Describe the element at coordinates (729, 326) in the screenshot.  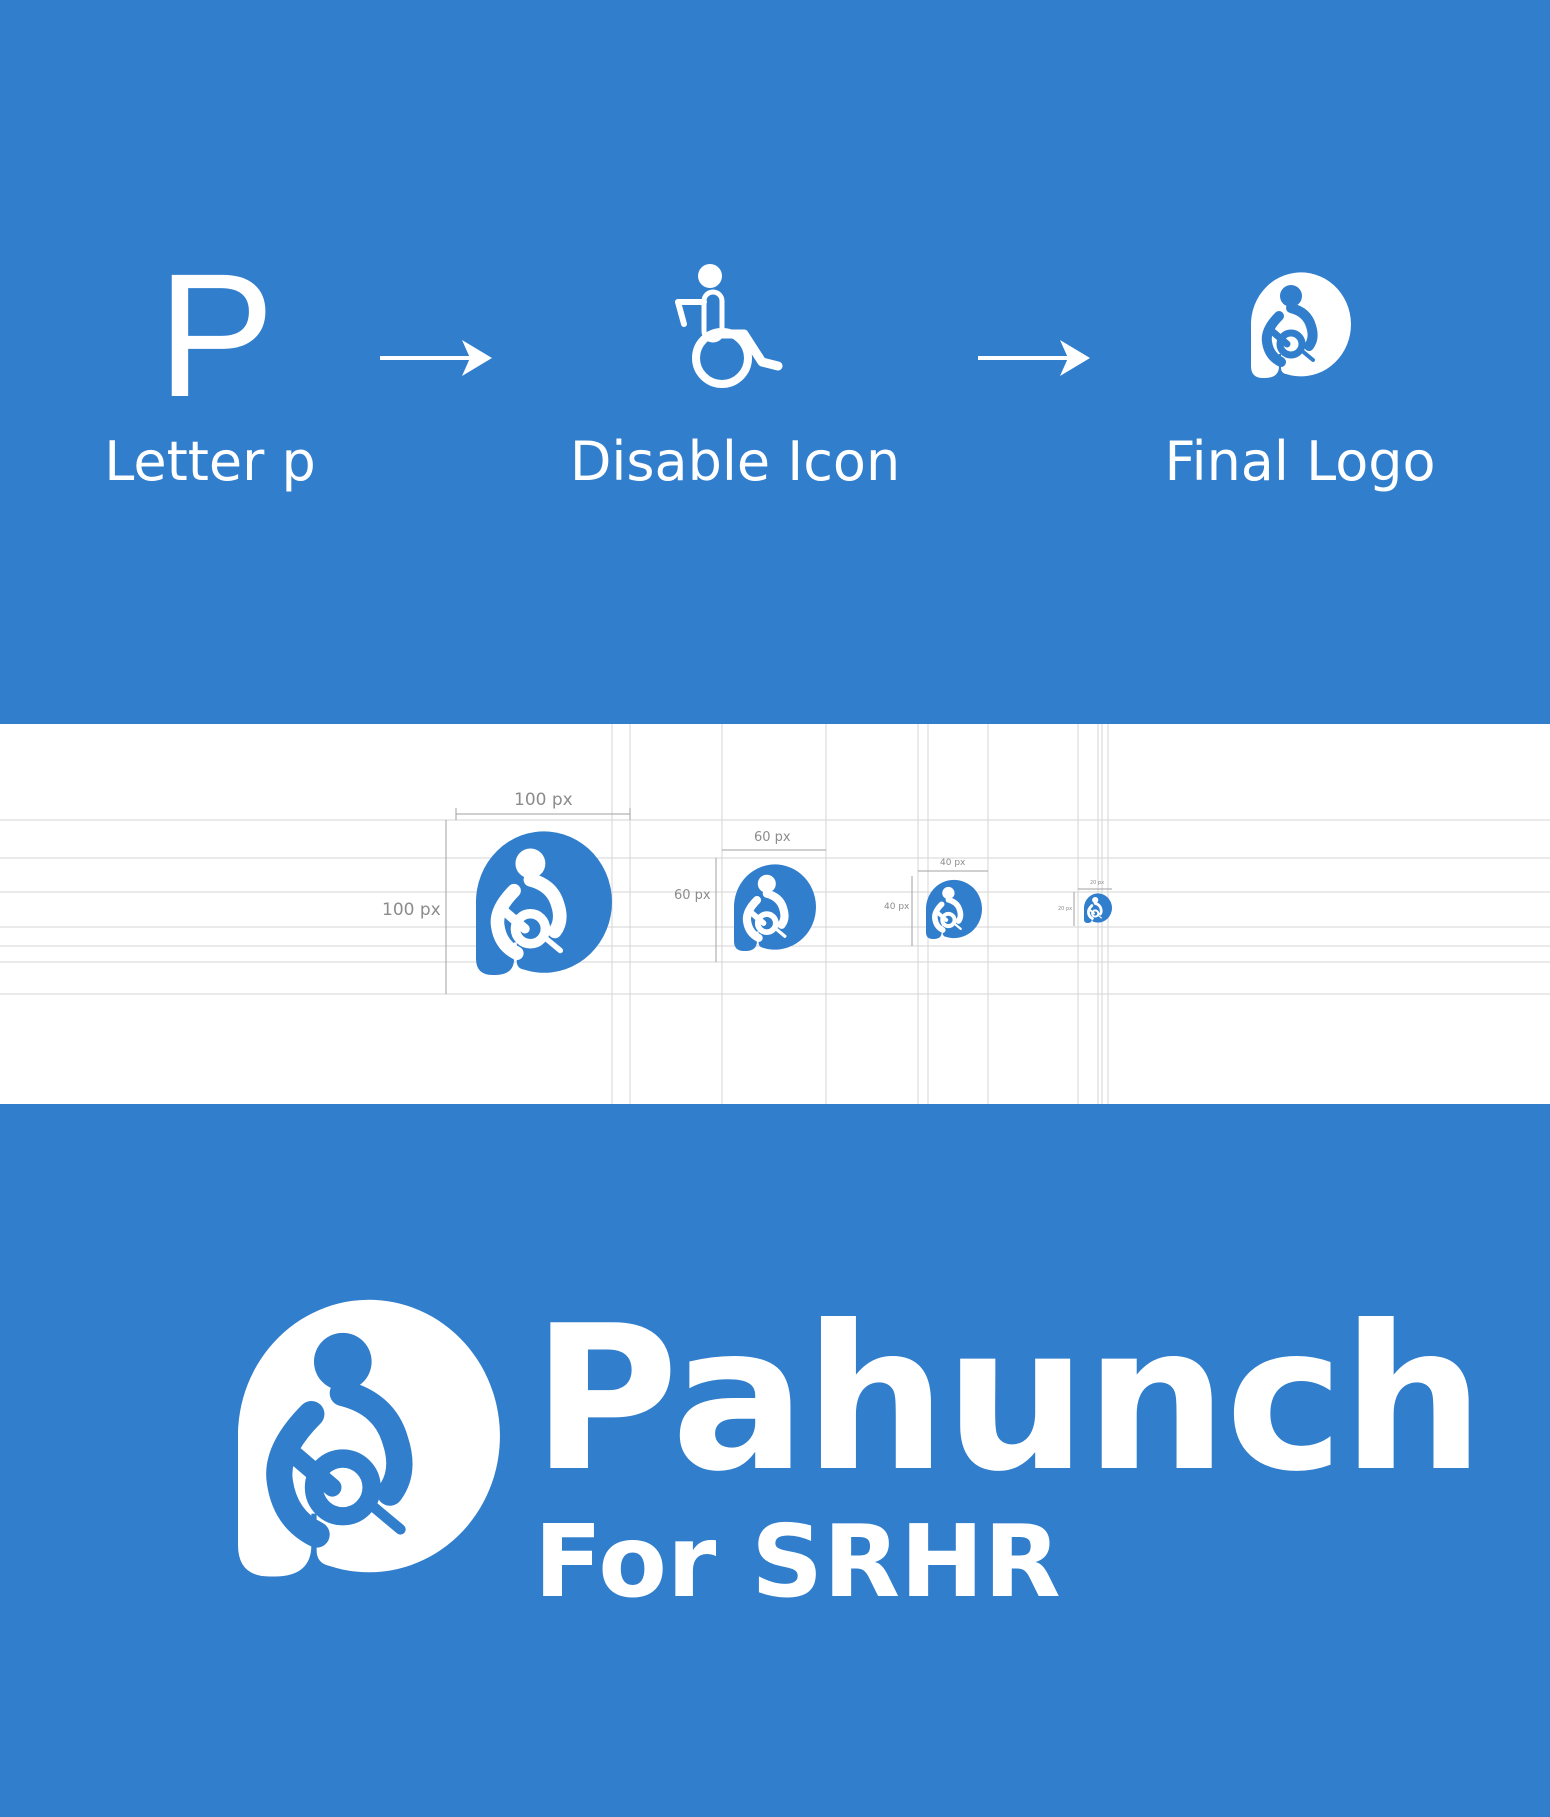
I see `wheelchair-icon` at that location.